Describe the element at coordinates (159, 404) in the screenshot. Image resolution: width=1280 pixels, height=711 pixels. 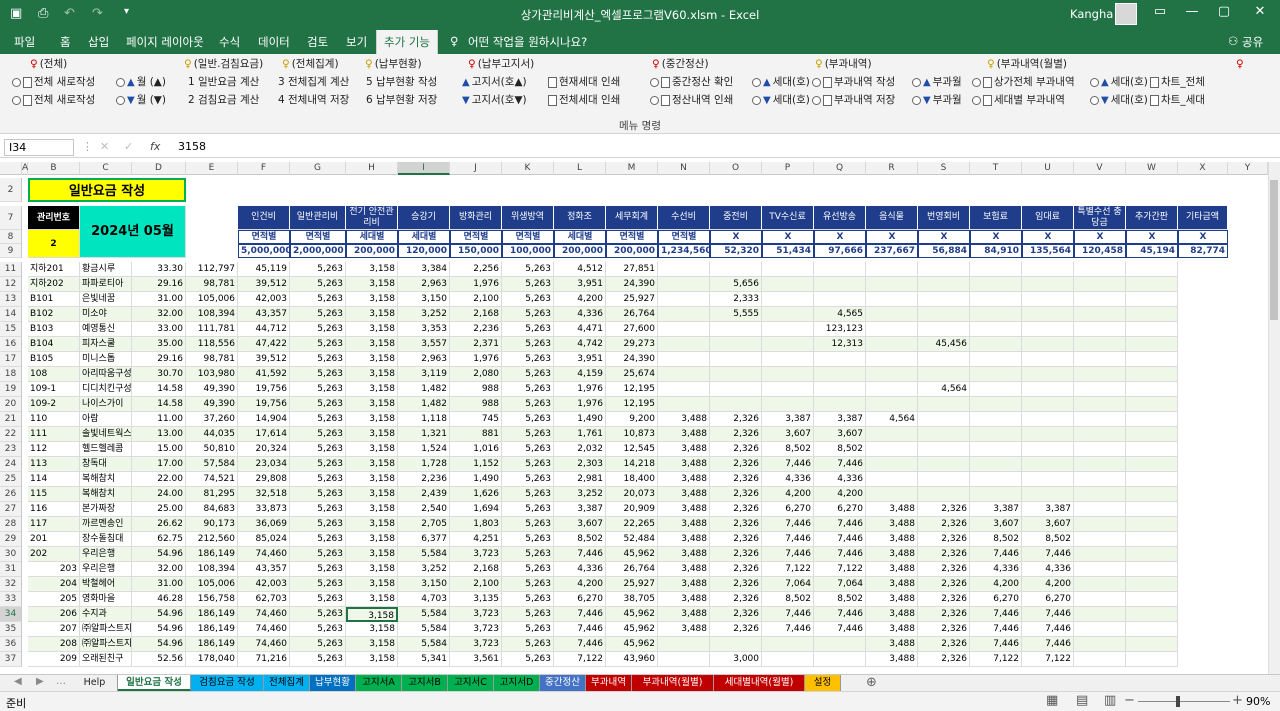
I see `area-cell: 14.58` at that location.